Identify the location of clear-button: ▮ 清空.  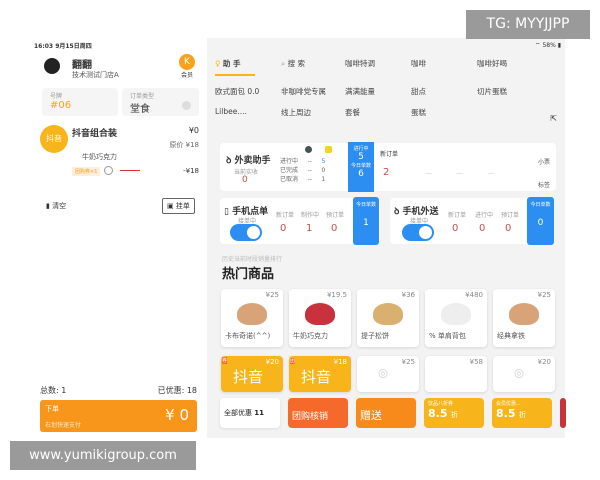
(56, 206).